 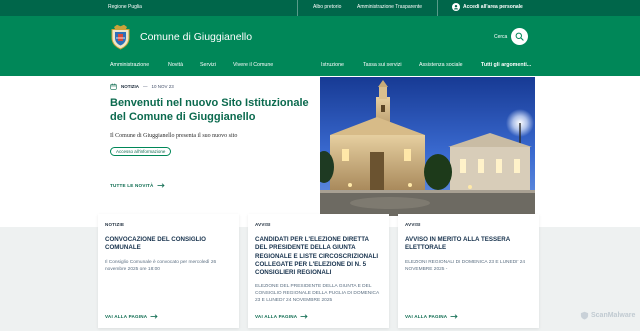 I want to click on card-category: NOTIZIE, so click(x=115, y=224).